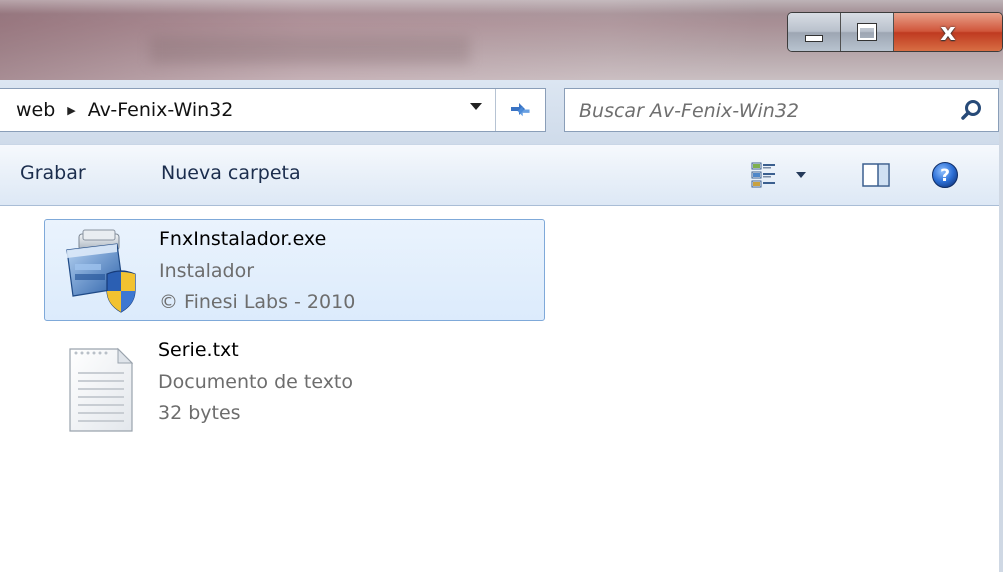 This screenshot has height=572, width=1003. Describe the element at coordinates (814, 38) in the screenshot. I see `minimize-icon` at that location.